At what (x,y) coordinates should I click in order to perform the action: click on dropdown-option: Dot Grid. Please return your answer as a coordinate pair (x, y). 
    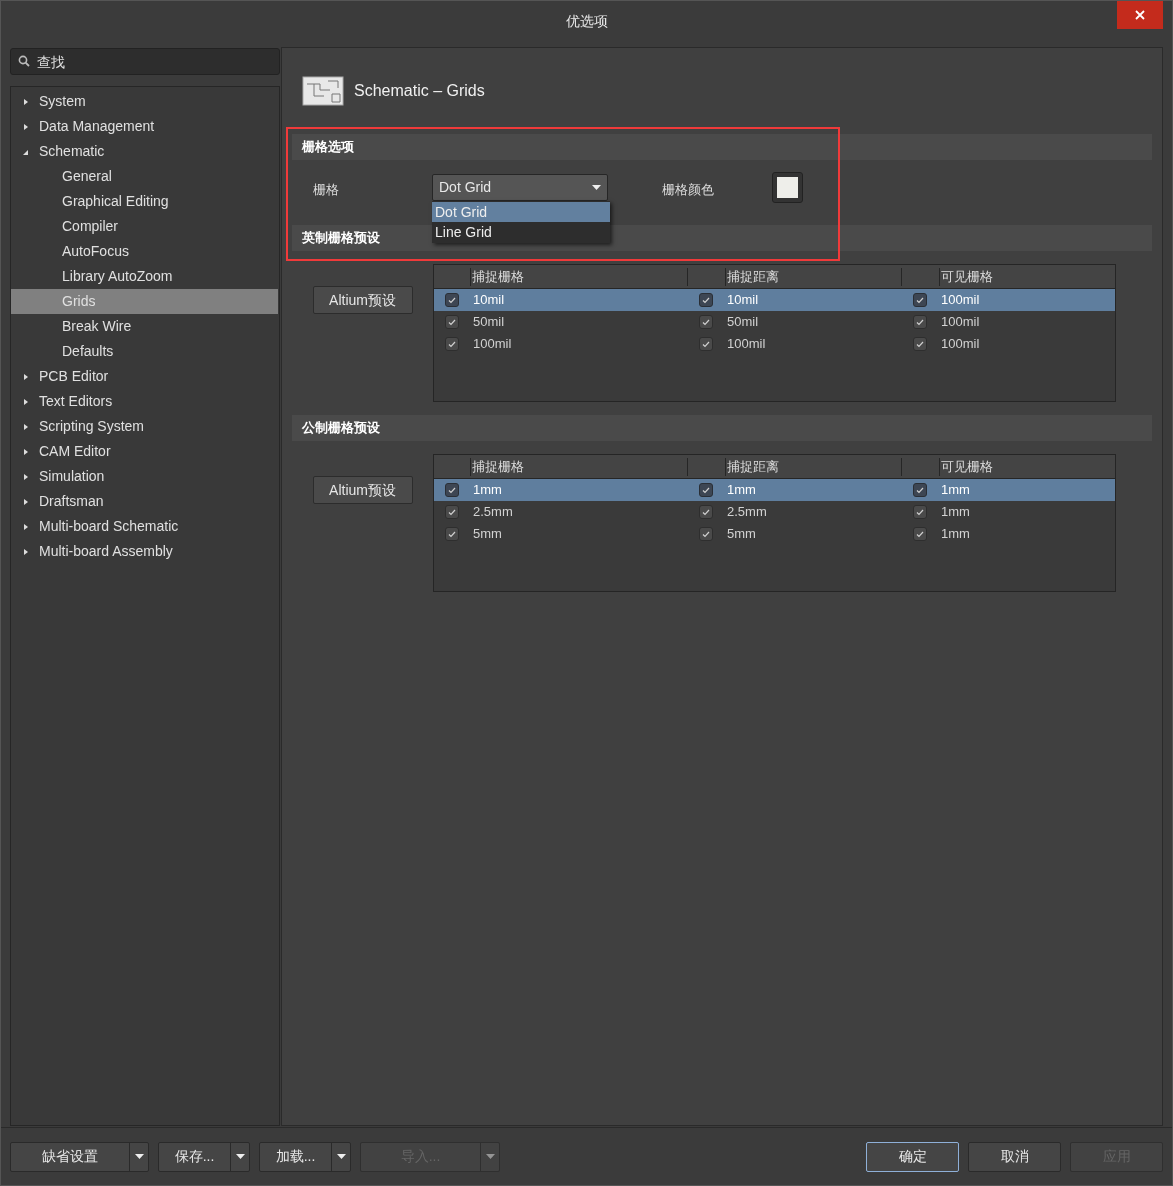
    Looking at the image, I should click on (521, 212).